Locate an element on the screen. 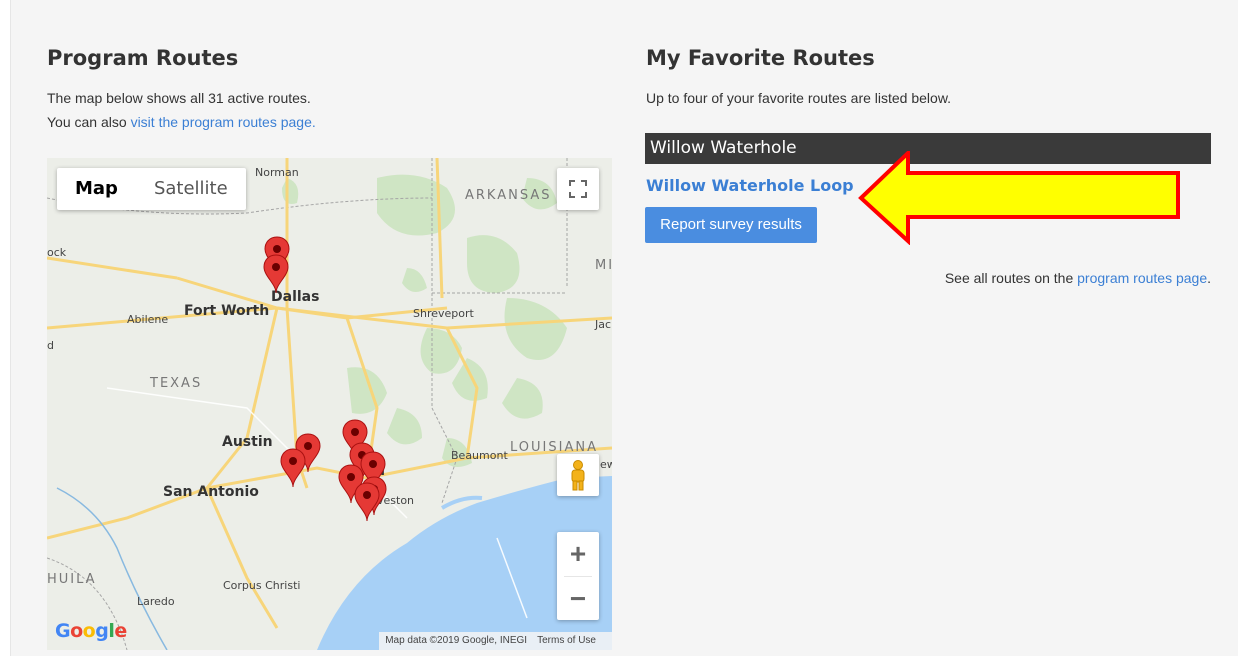 The image size is (1238, 656). zoom-in-button: + is located at coordinates (578, 554).